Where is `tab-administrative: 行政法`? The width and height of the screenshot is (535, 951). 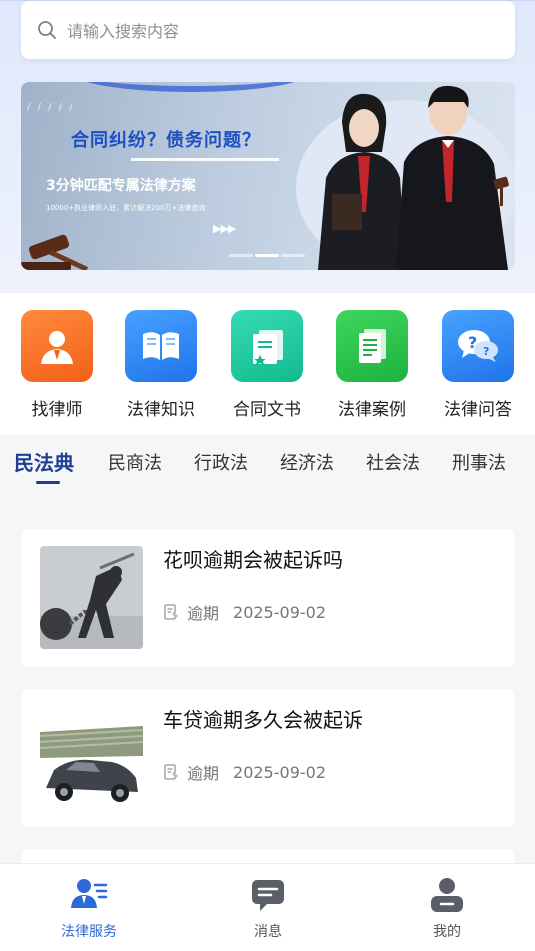
tab-administrative: 行政法 is located at coordinates (221, 462).